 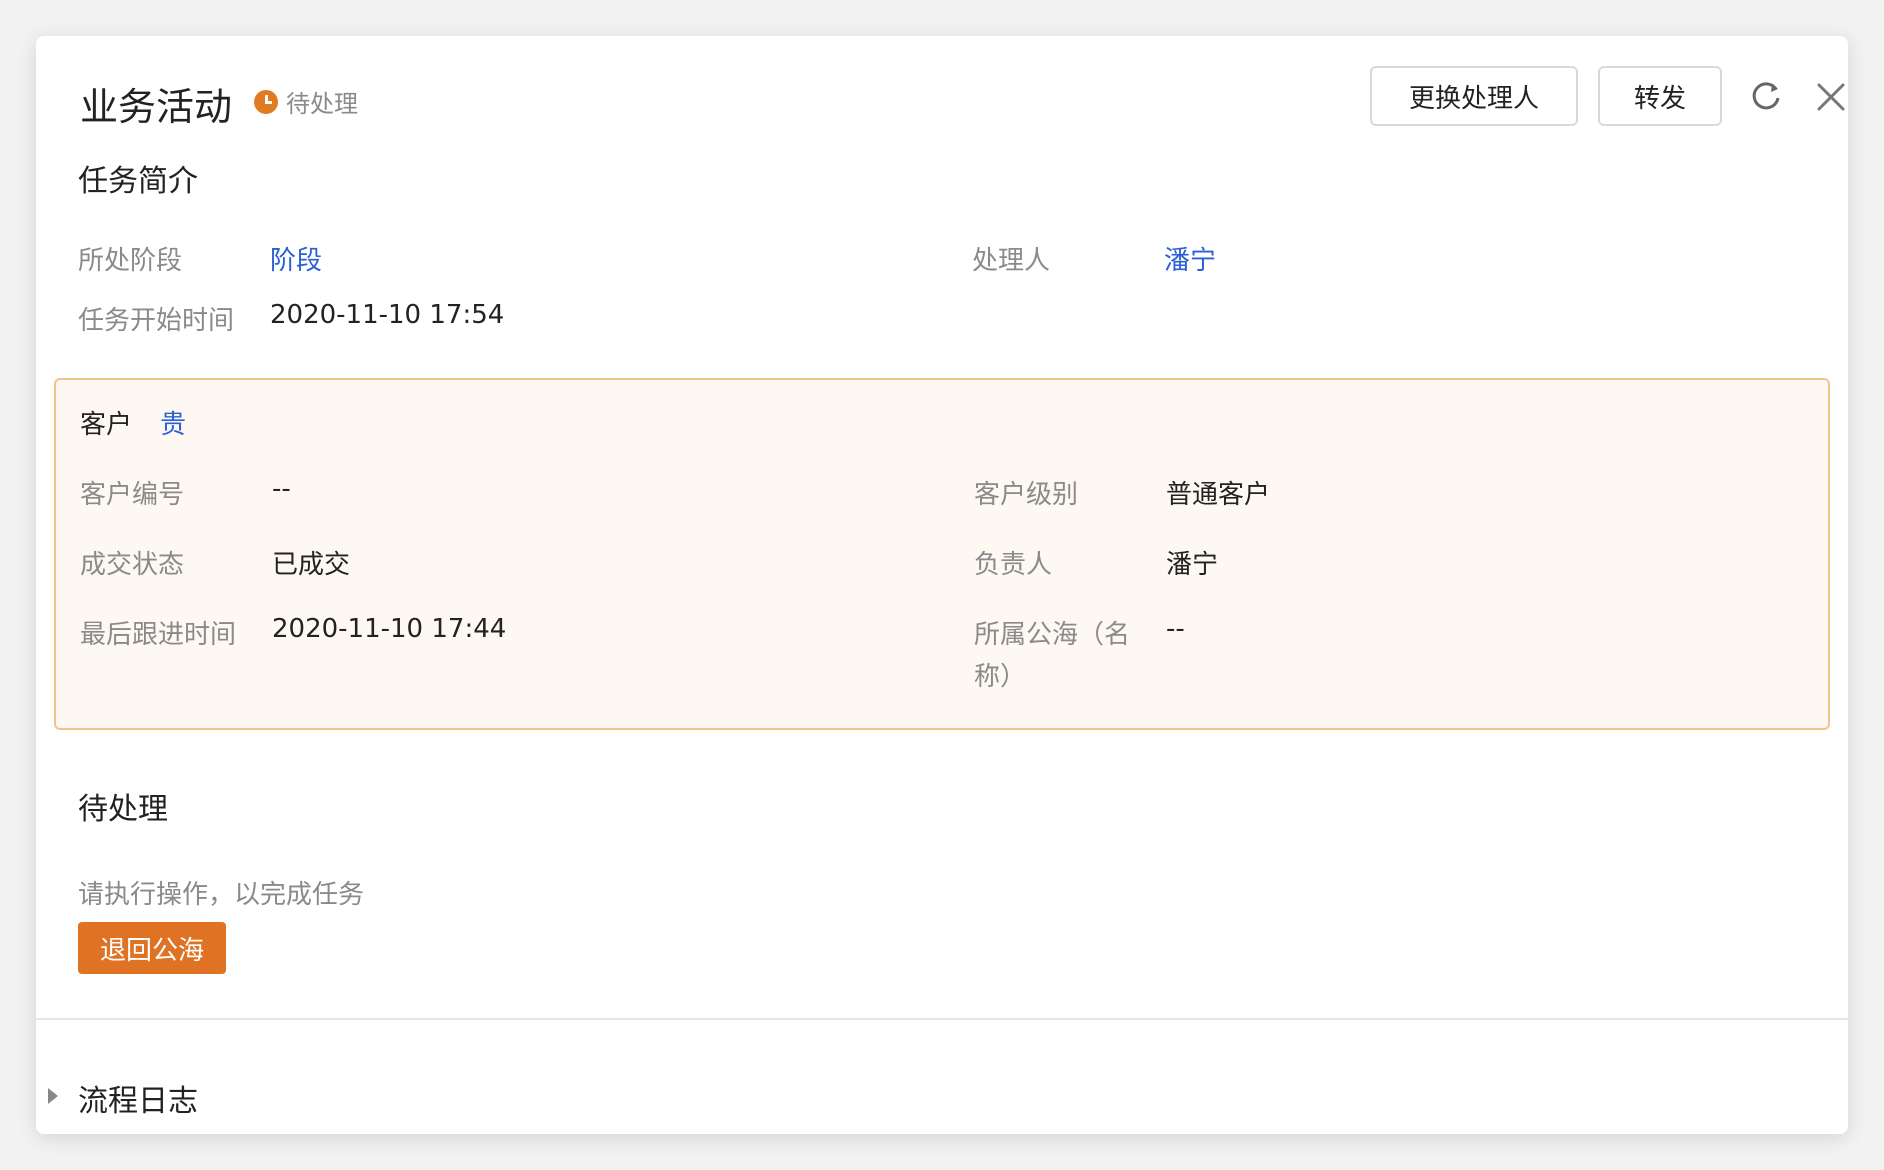 What do you see at coordinates (152, 948) in the screenshot?
I see `return-to-public-sea-button: 退回公海` at bounding box center [152, 948].